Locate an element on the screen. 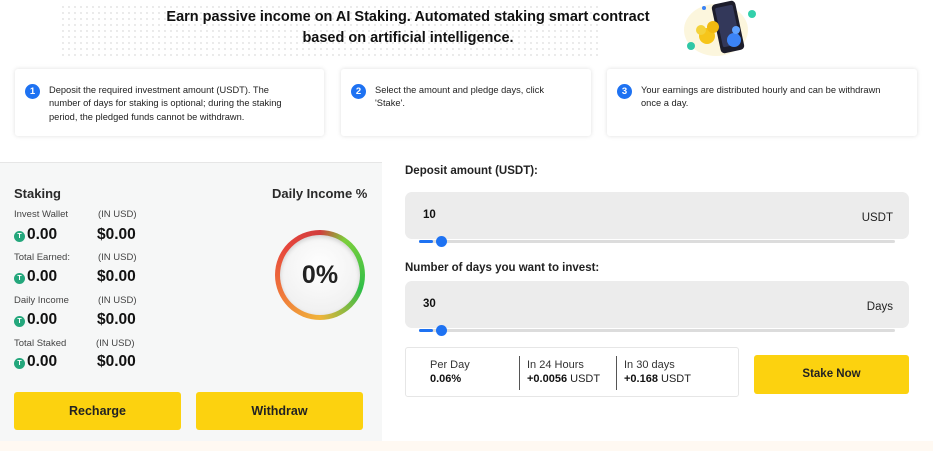  step-number-2: 2 is located at coordinates (358, 91).